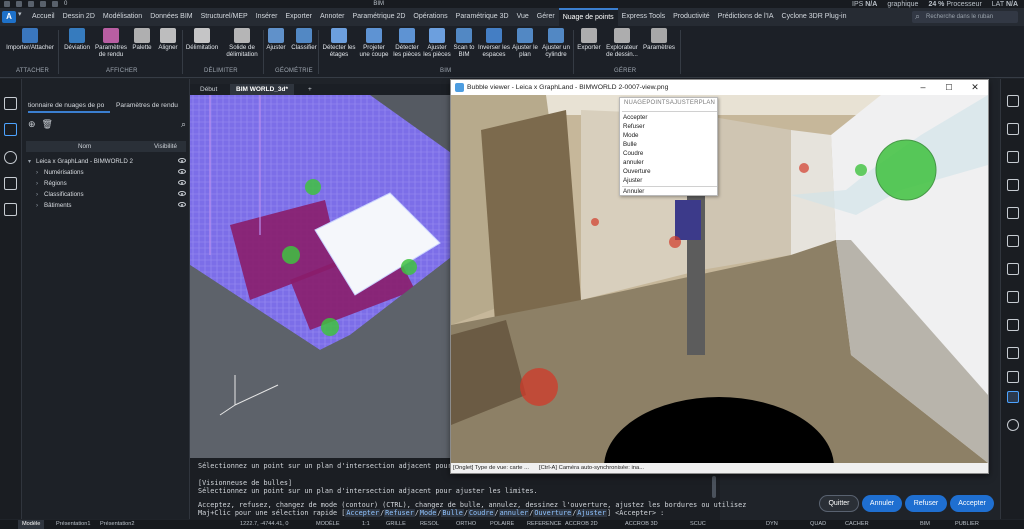 This screenshot has width=1024, height=529. I want to click on status-toggle: PUBLIER, so click(967, 524).